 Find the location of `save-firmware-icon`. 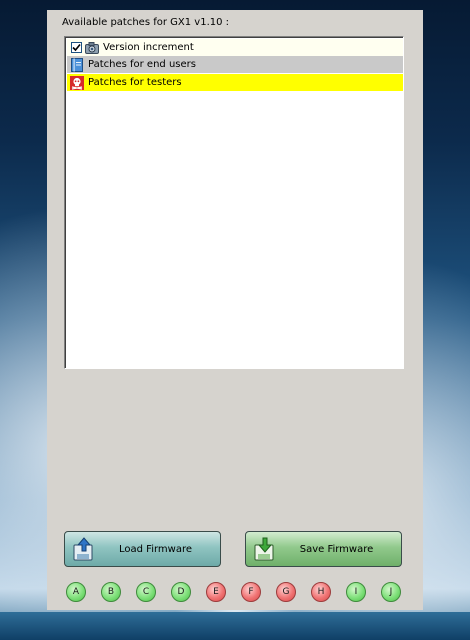

save-firmware-icon is located at coordinates (265, 549).